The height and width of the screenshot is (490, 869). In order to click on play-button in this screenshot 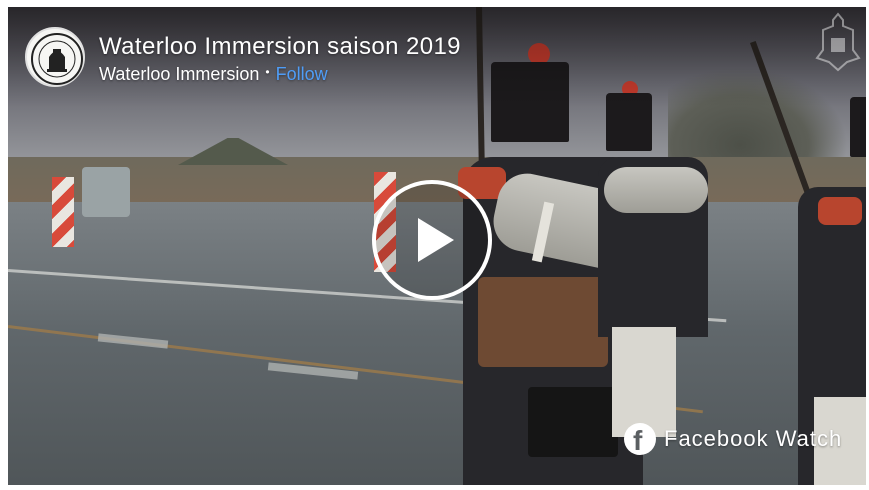, I will do `click(432, 240)`.